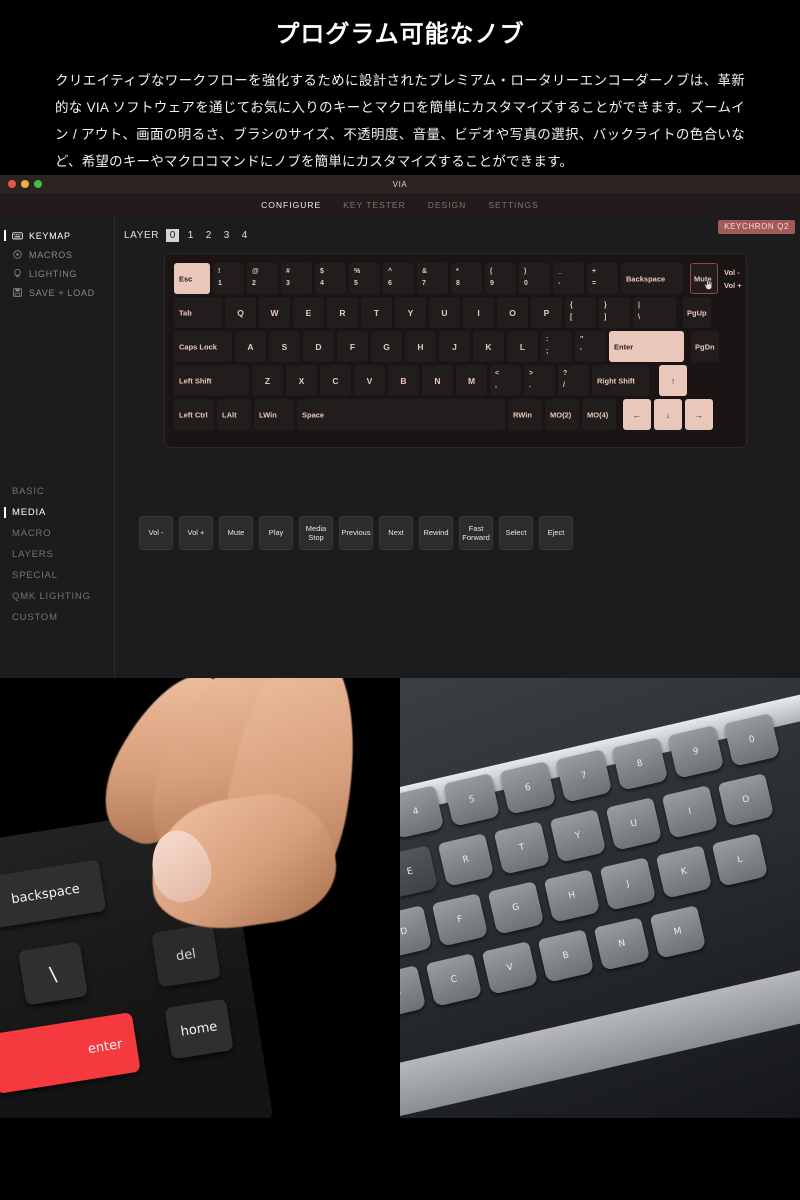 The image size is (800, 1200). I want to click on layer-button-2: 2, so click(208, 235).